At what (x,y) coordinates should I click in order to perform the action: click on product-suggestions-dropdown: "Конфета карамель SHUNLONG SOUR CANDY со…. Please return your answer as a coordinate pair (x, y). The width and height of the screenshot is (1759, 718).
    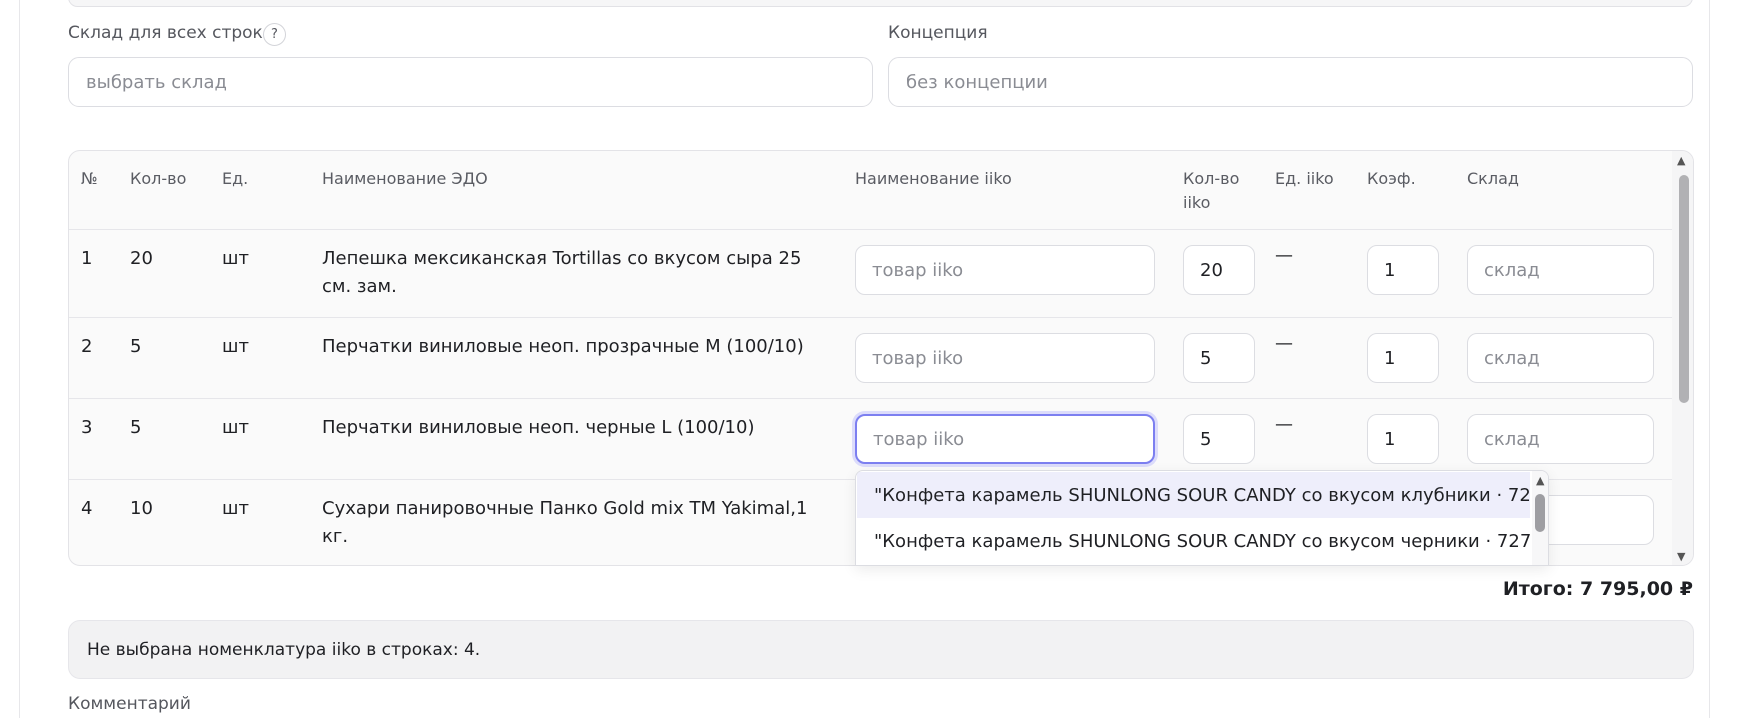
    Looking at the image, I should click on (1202, 518).